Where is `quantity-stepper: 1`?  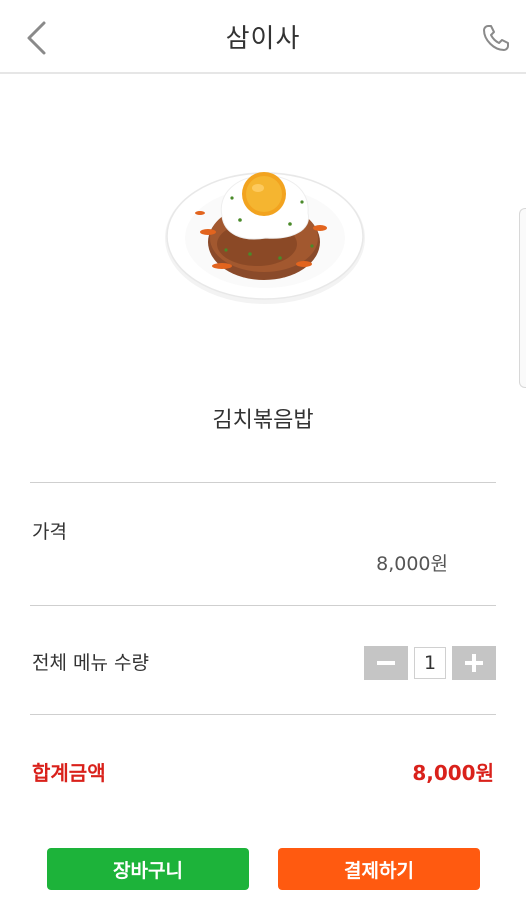
quantity-stepper: 1 is located at coordinates (430, 663).